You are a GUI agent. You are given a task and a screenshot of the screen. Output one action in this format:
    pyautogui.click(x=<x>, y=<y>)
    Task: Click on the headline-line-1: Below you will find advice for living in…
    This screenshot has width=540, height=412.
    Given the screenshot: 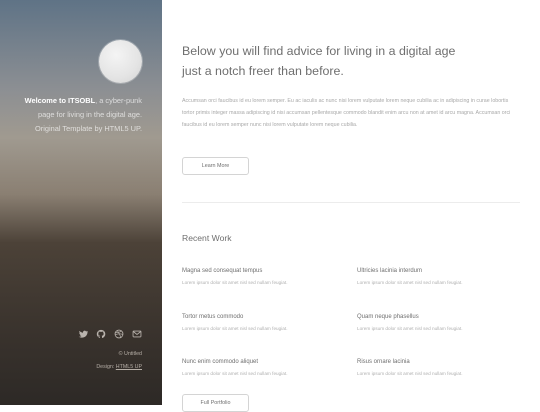 What is the action you would take?
    pyautogui.click(x=319, y=51)
    